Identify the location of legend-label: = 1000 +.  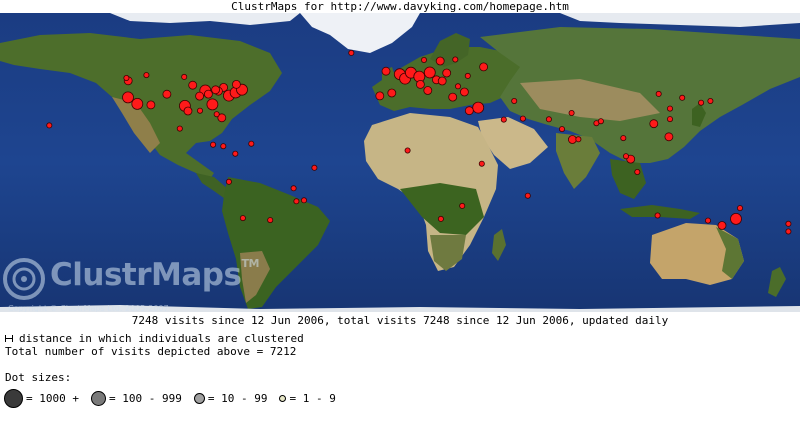
(52, 398).